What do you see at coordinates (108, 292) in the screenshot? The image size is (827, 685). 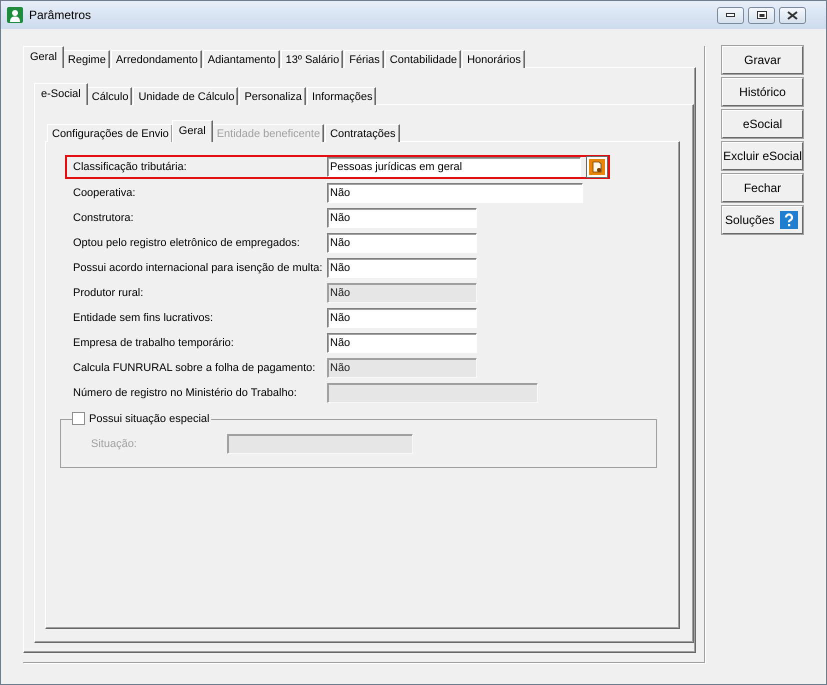 I see `field-label: Produtor rural:` at bounding box center [108, 292].